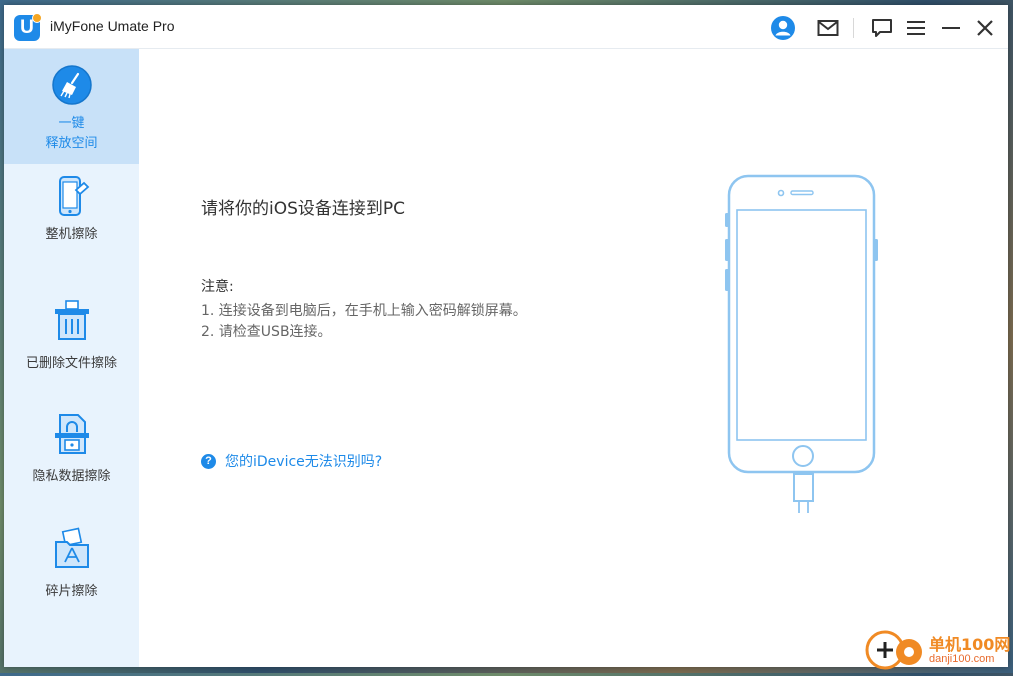 The height and width of the screenshot is (676, 1013). I want to click on watermark-url: danji100.com, so click(962, 659).